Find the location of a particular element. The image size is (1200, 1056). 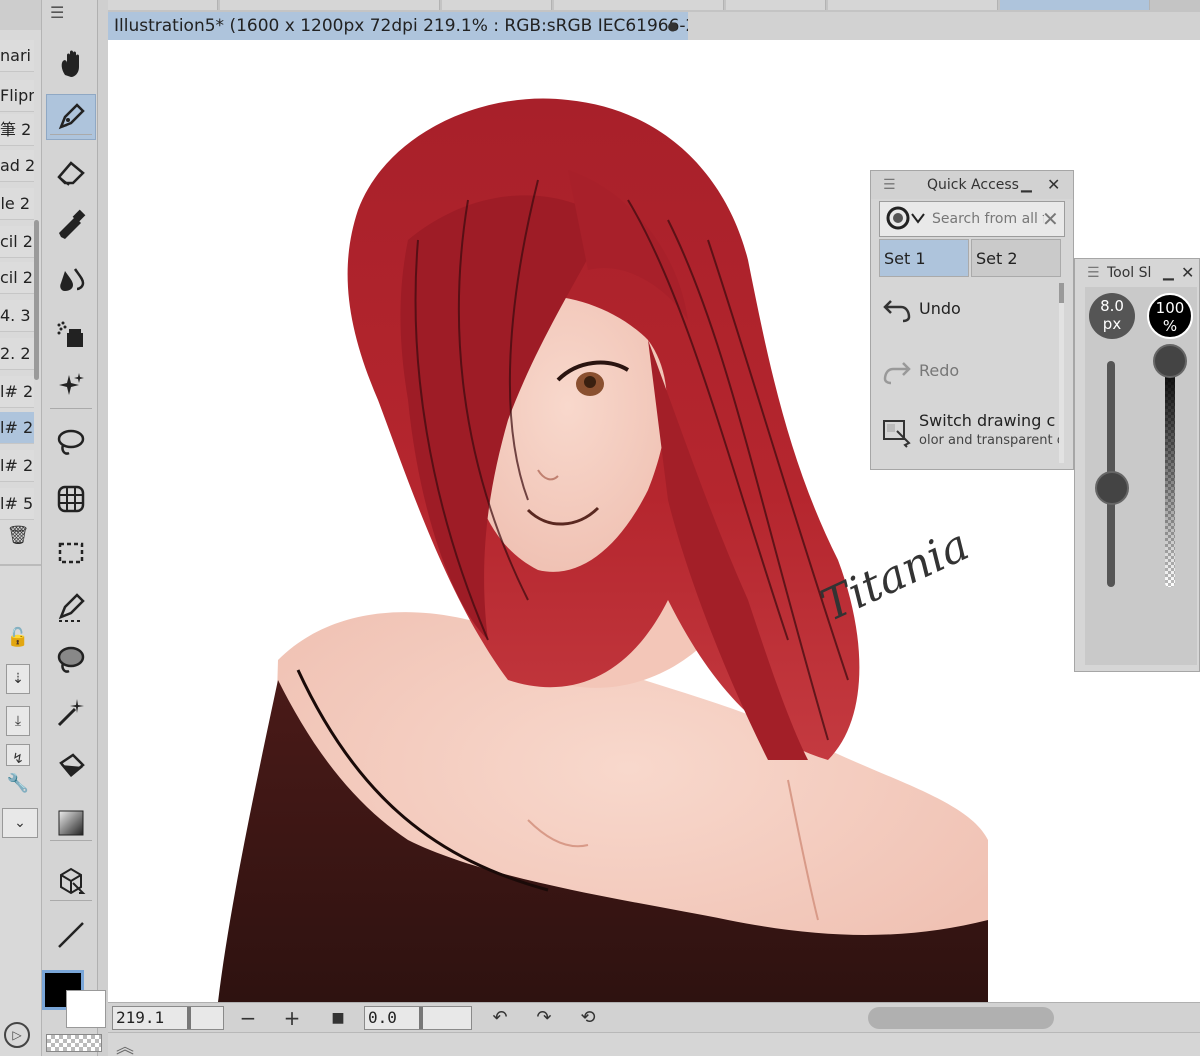

opacity-slider-track is located at coordinates (1170, 474).